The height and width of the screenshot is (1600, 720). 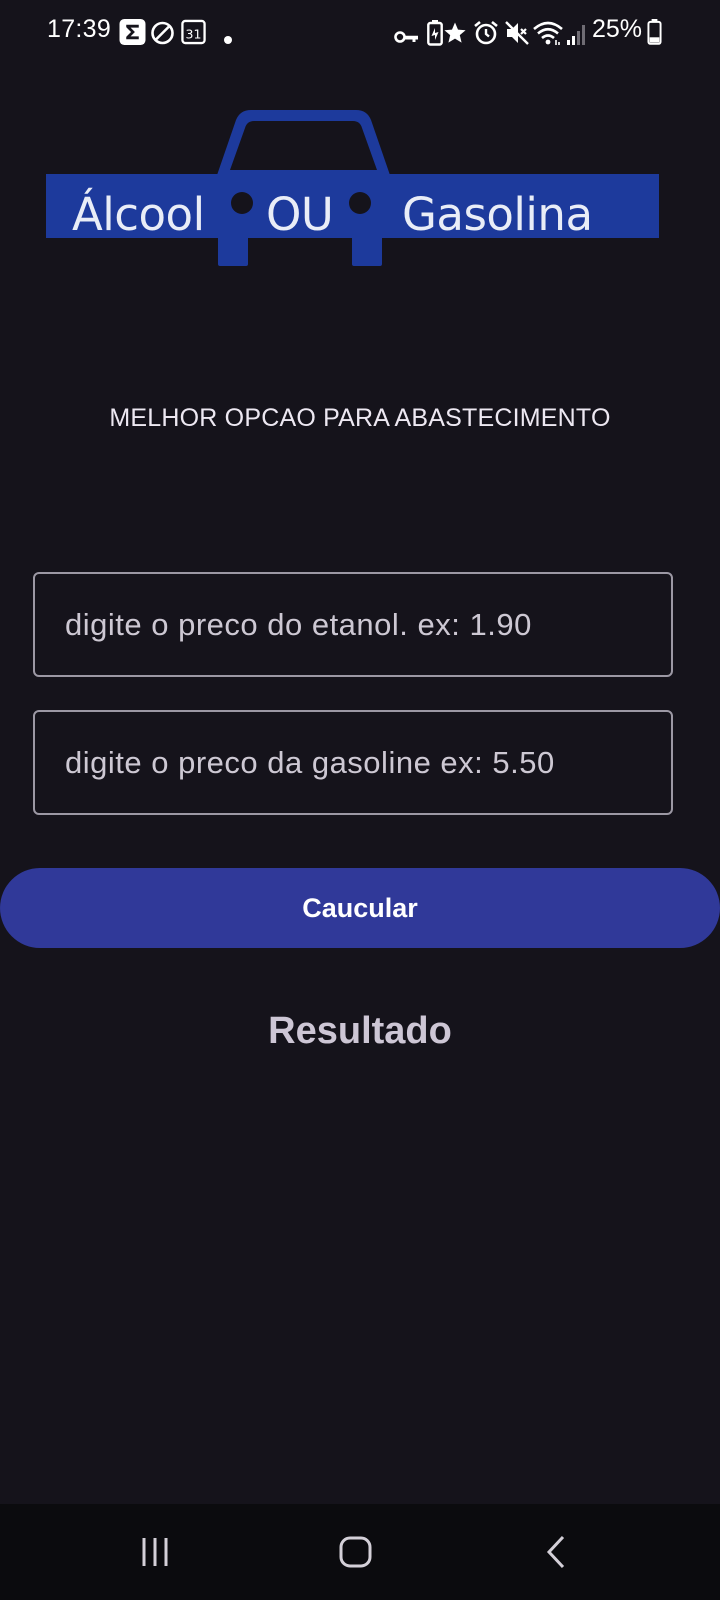 I want to click on logo-word-alcool: Álcool, so click(x=138, y=214).